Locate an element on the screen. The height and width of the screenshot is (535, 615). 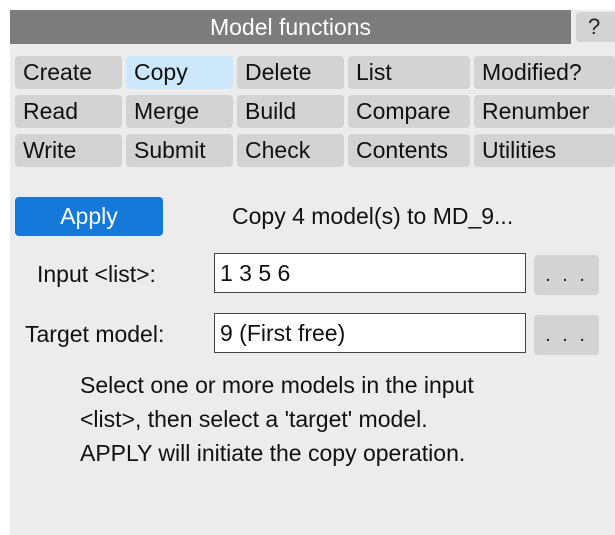
copy-button: Copy is located at coordinates (179, 72).